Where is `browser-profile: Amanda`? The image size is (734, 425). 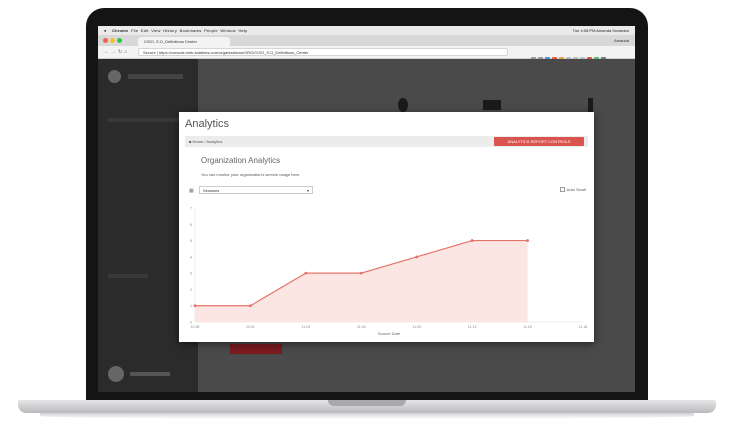 browser-profile: Amanda is located at coordinates (621, 40).